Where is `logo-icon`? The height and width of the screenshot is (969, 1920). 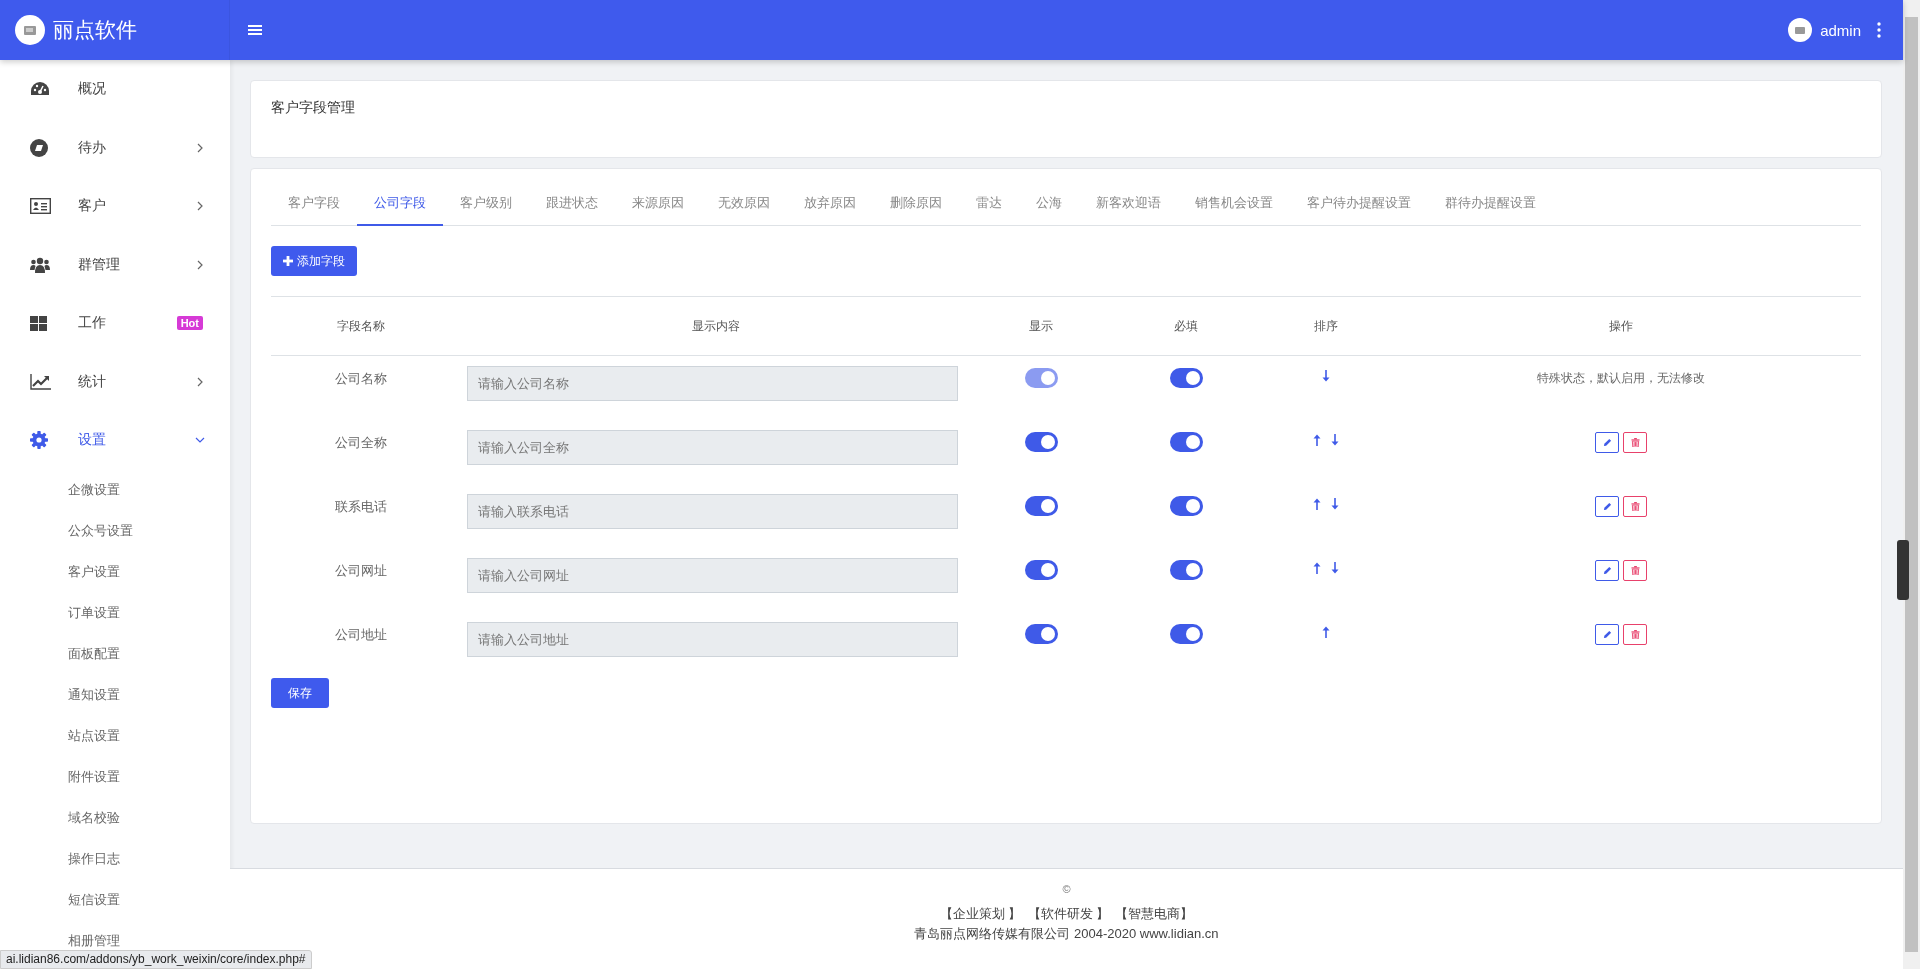 logo-icon is located at coordinates (30, 30).